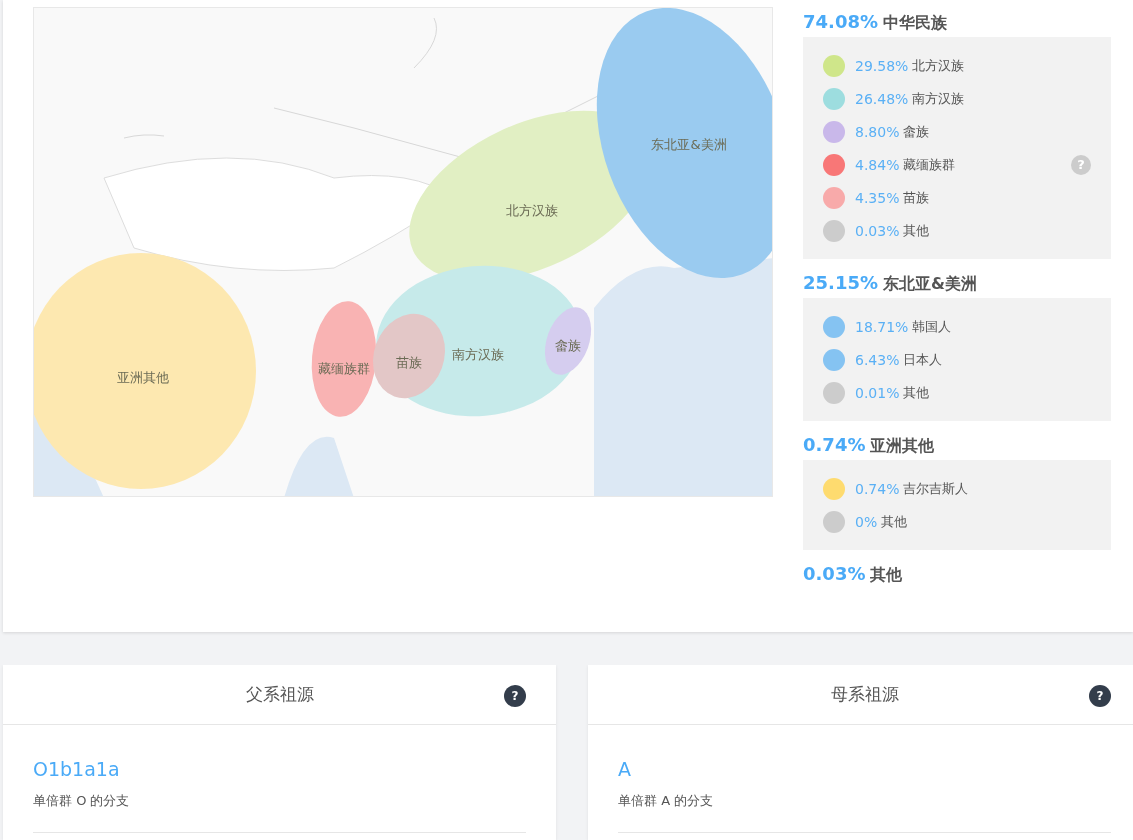 This screenshot has height=840, width=1133. I want to click on item-percent: 18.71%, so click(882, 326).